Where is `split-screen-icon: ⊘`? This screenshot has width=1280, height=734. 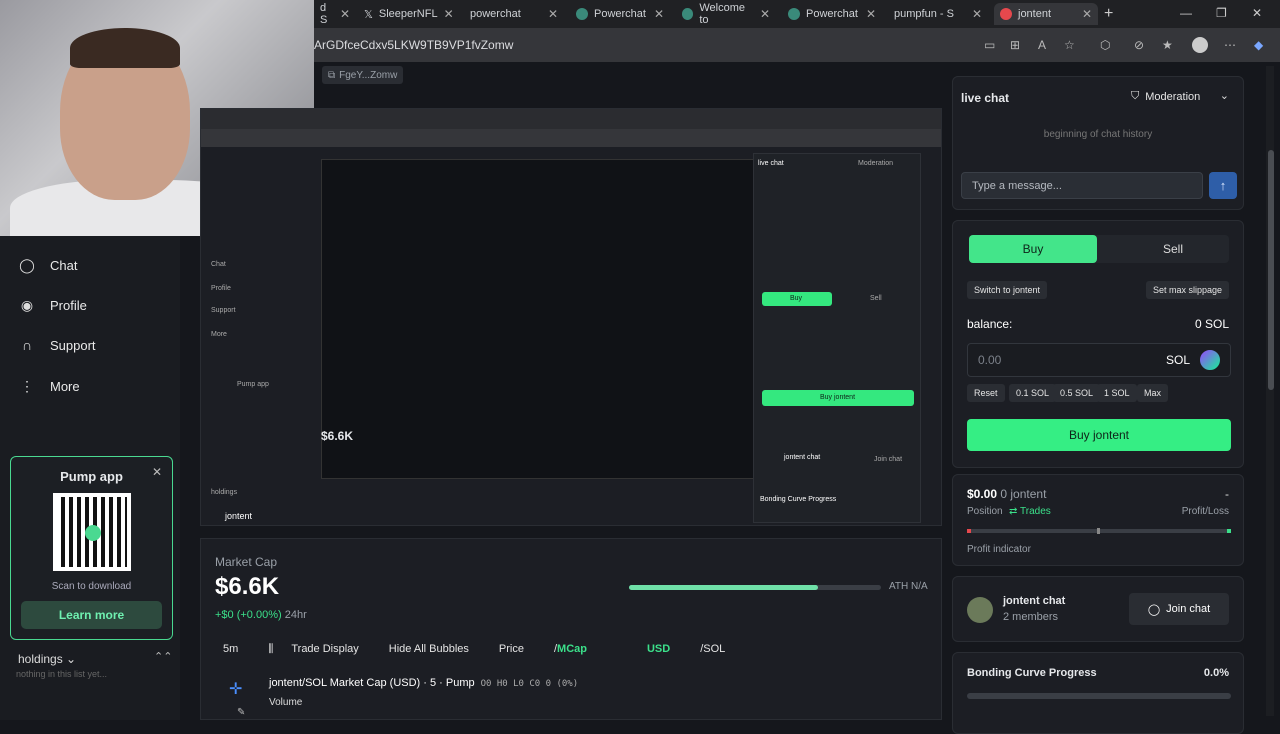
split-screen-icon: ⊘ is located at coordinates (1139, 45).